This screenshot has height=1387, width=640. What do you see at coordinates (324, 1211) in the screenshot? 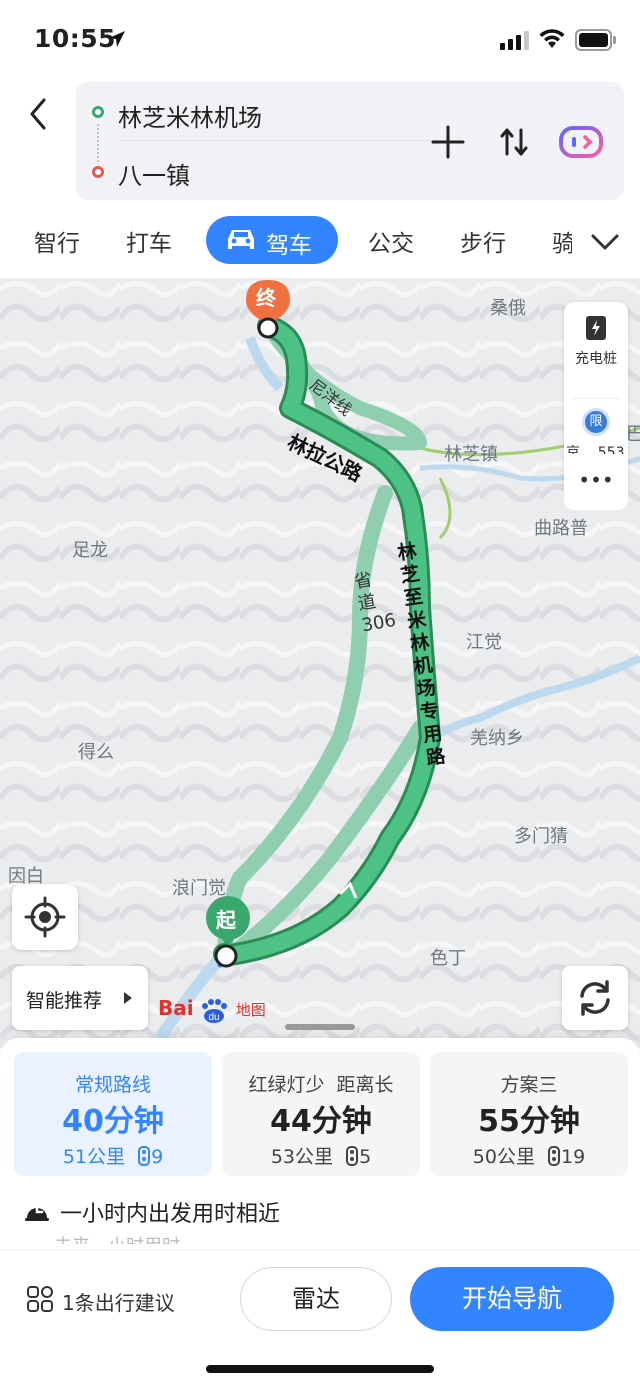
I see `departure-hint: 一小时内出发用时相近` at bounding box center [324, 1211].